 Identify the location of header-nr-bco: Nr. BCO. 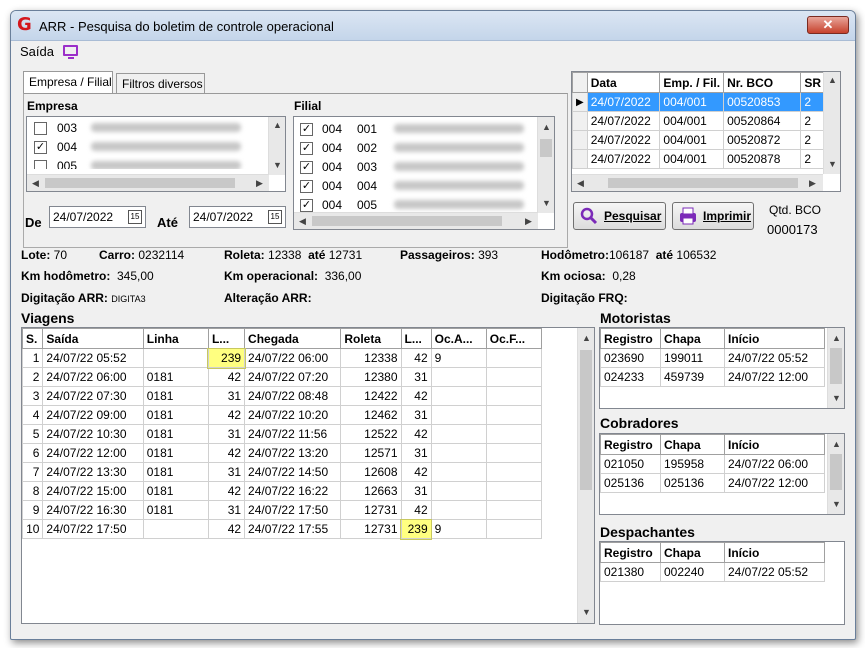
(762, 82).